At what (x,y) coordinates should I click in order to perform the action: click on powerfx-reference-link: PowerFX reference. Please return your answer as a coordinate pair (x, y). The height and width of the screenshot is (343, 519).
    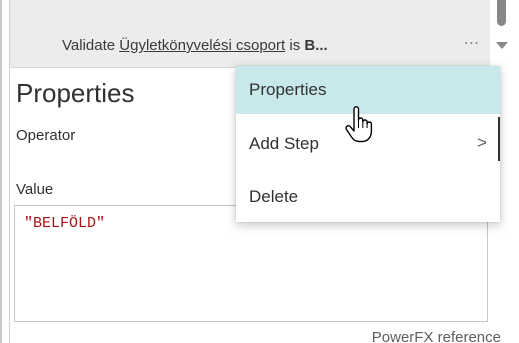
    Looking at the image, I should click on (436, 336).